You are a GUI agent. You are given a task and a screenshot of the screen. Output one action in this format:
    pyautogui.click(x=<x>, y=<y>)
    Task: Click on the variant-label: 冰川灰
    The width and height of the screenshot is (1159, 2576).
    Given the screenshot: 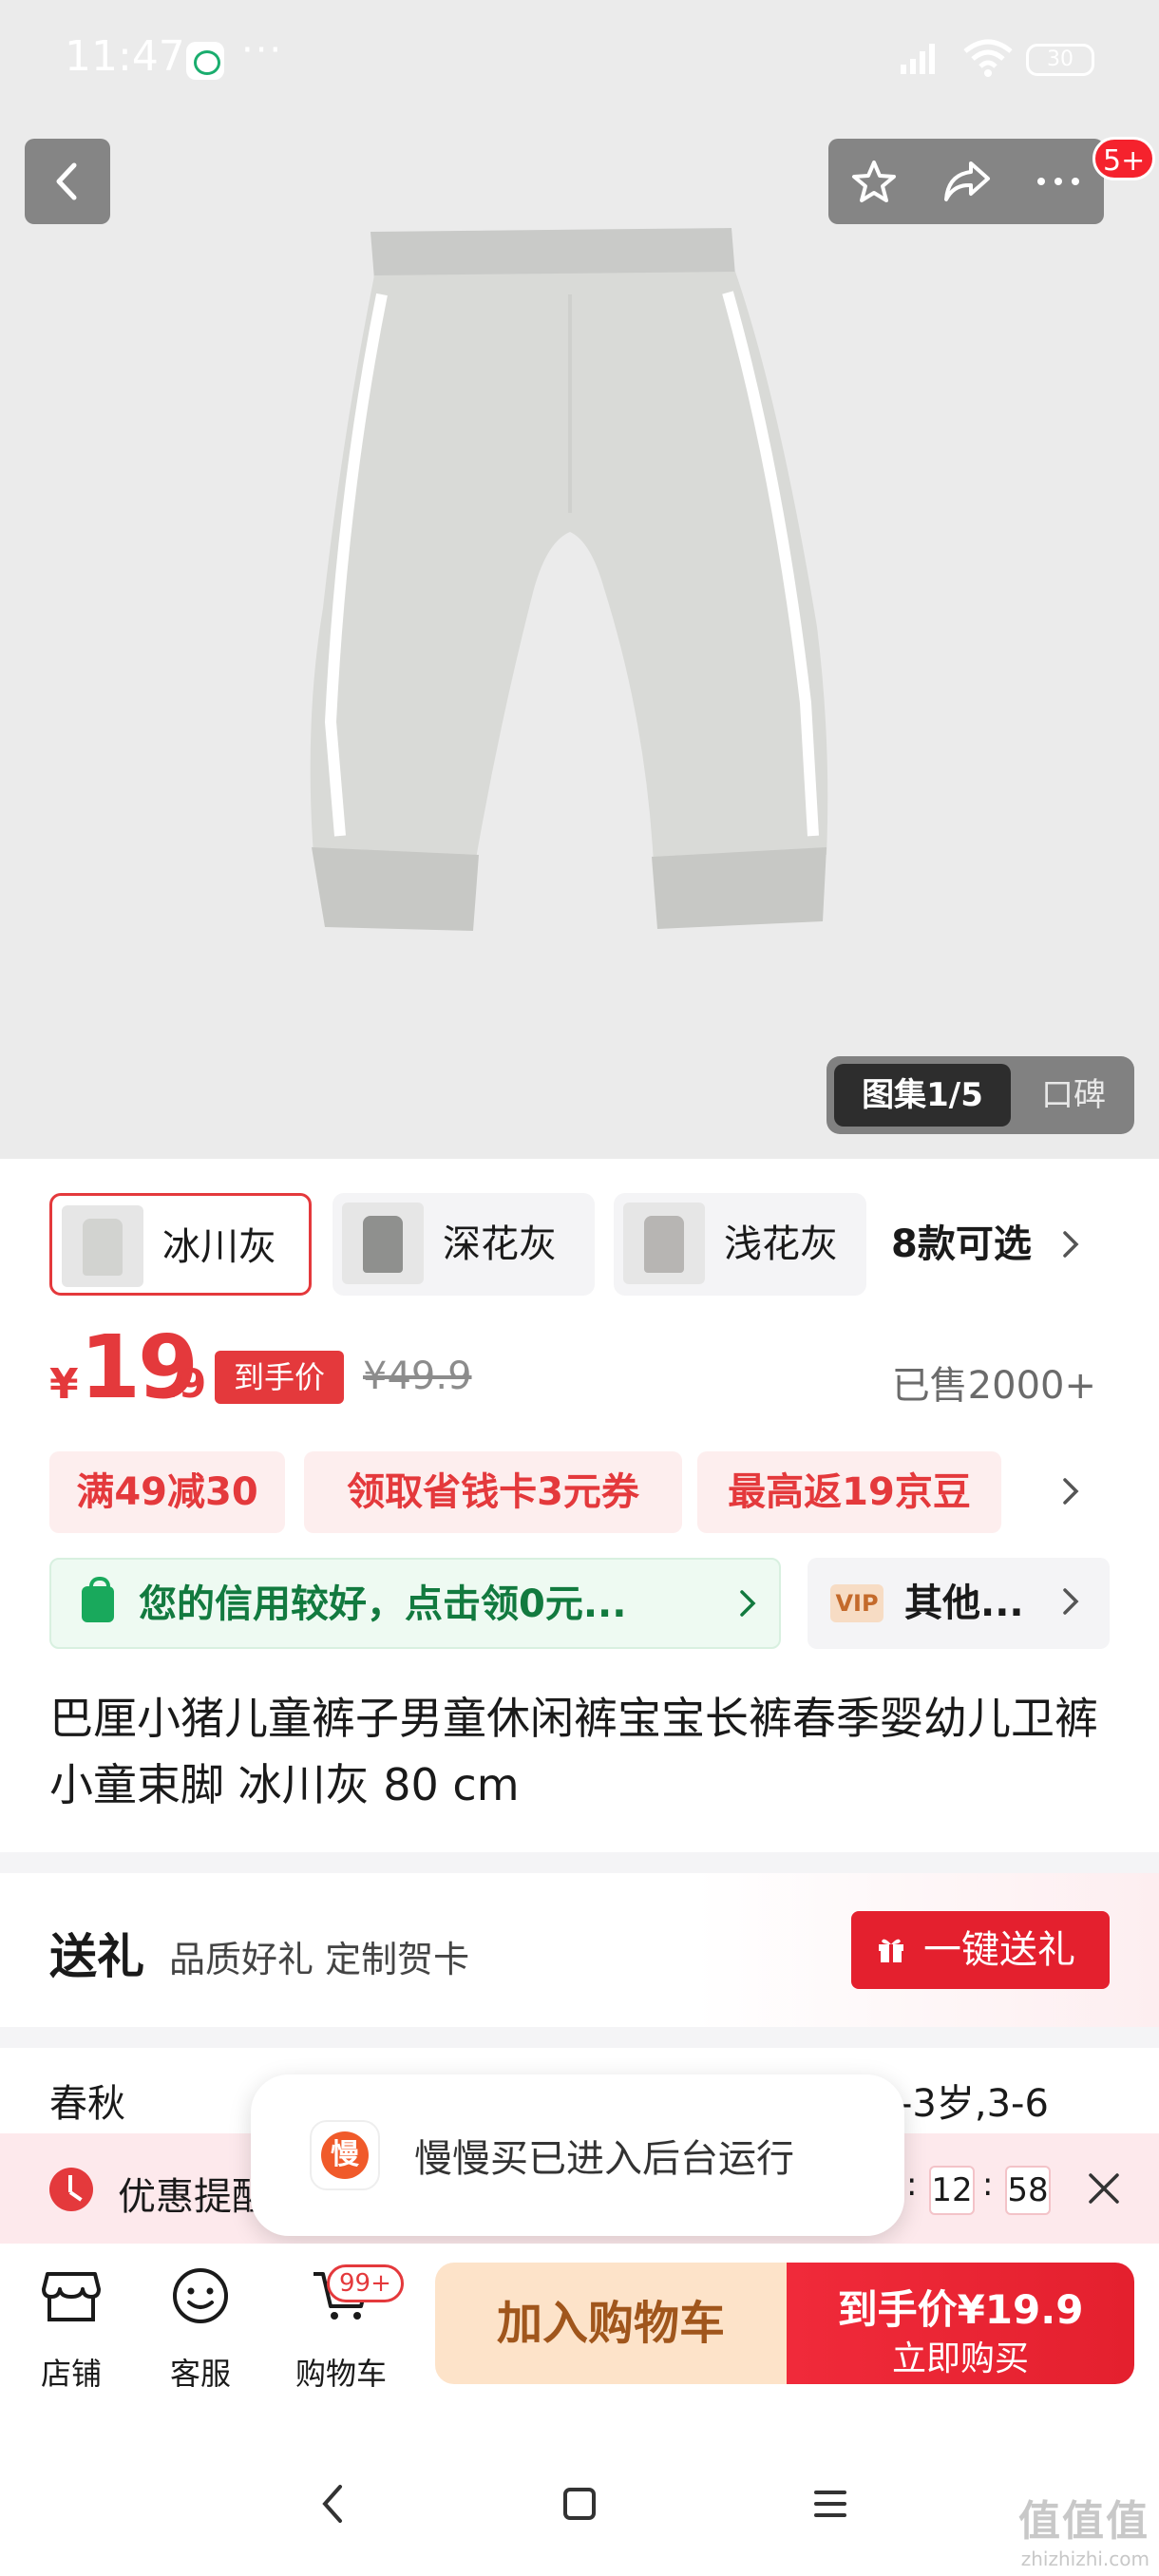 What is the action you would take?
    pyautogui.click(x=219, y=1247)
    